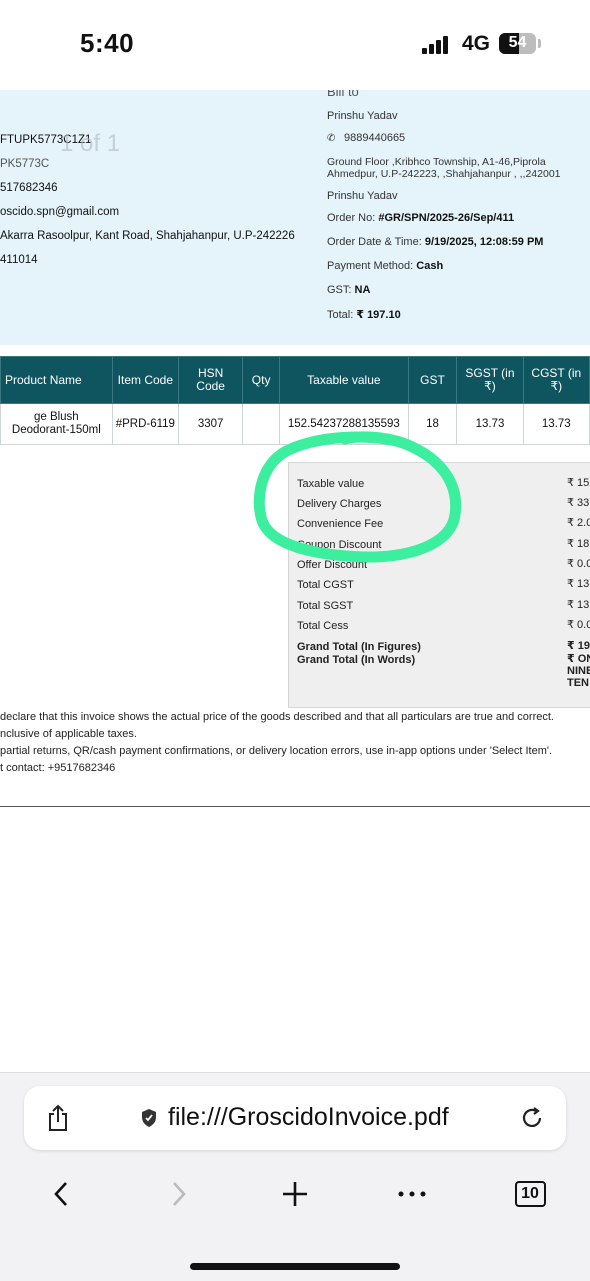  I want to click on total-value: ₹ 197.10, so click(378, 315).